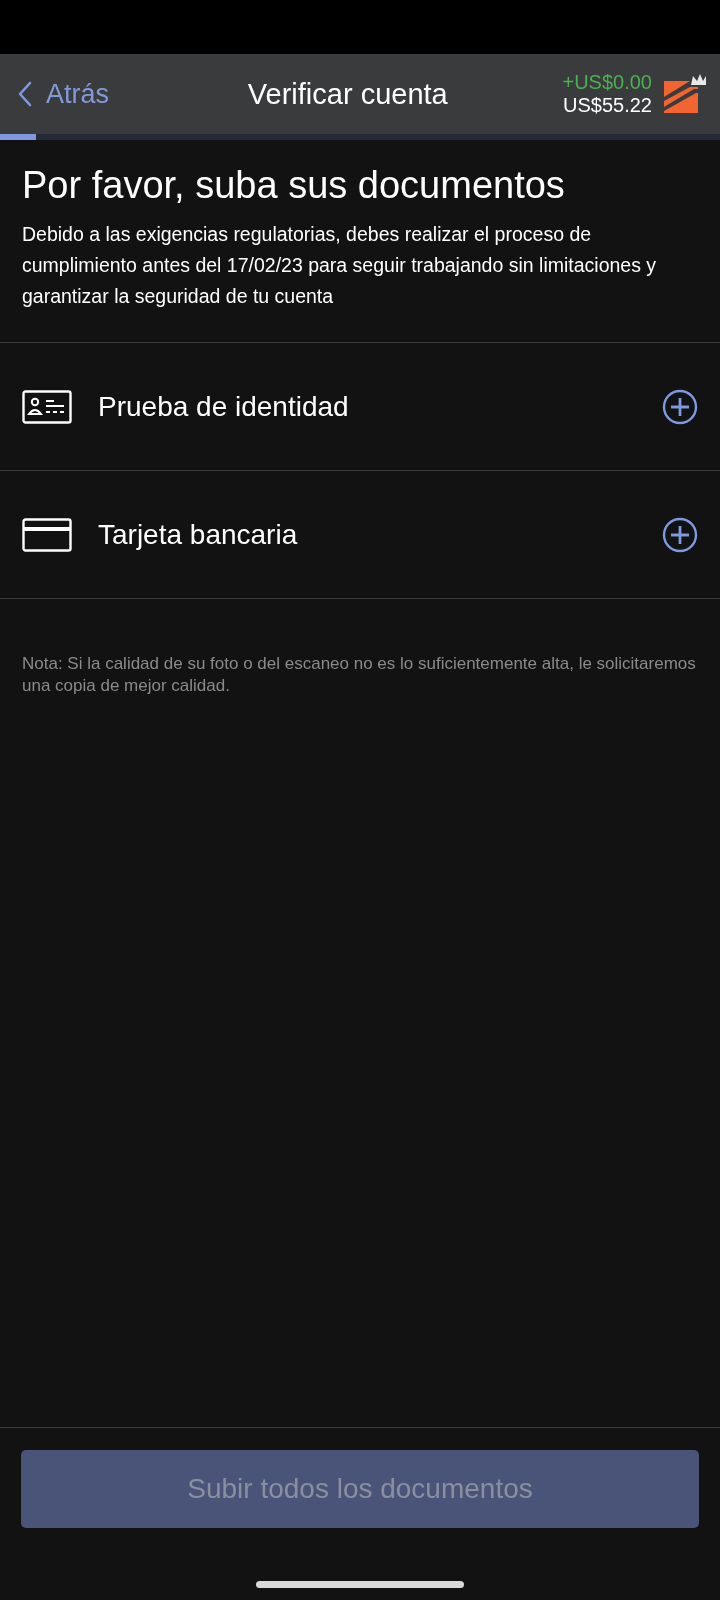 This screenshot has width=720, height=1600. I want to click on credit-card-icon, so click(47, 534).